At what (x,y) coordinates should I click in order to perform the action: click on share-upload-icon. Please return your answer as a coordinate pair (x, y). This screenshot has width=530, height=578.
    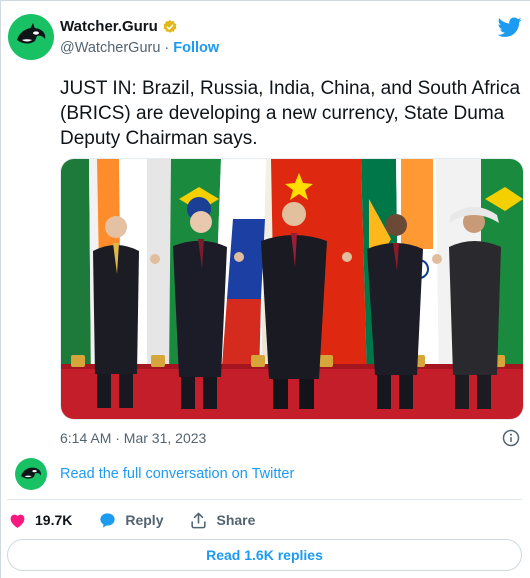
    Looking at the image, I should click on (199, 520).